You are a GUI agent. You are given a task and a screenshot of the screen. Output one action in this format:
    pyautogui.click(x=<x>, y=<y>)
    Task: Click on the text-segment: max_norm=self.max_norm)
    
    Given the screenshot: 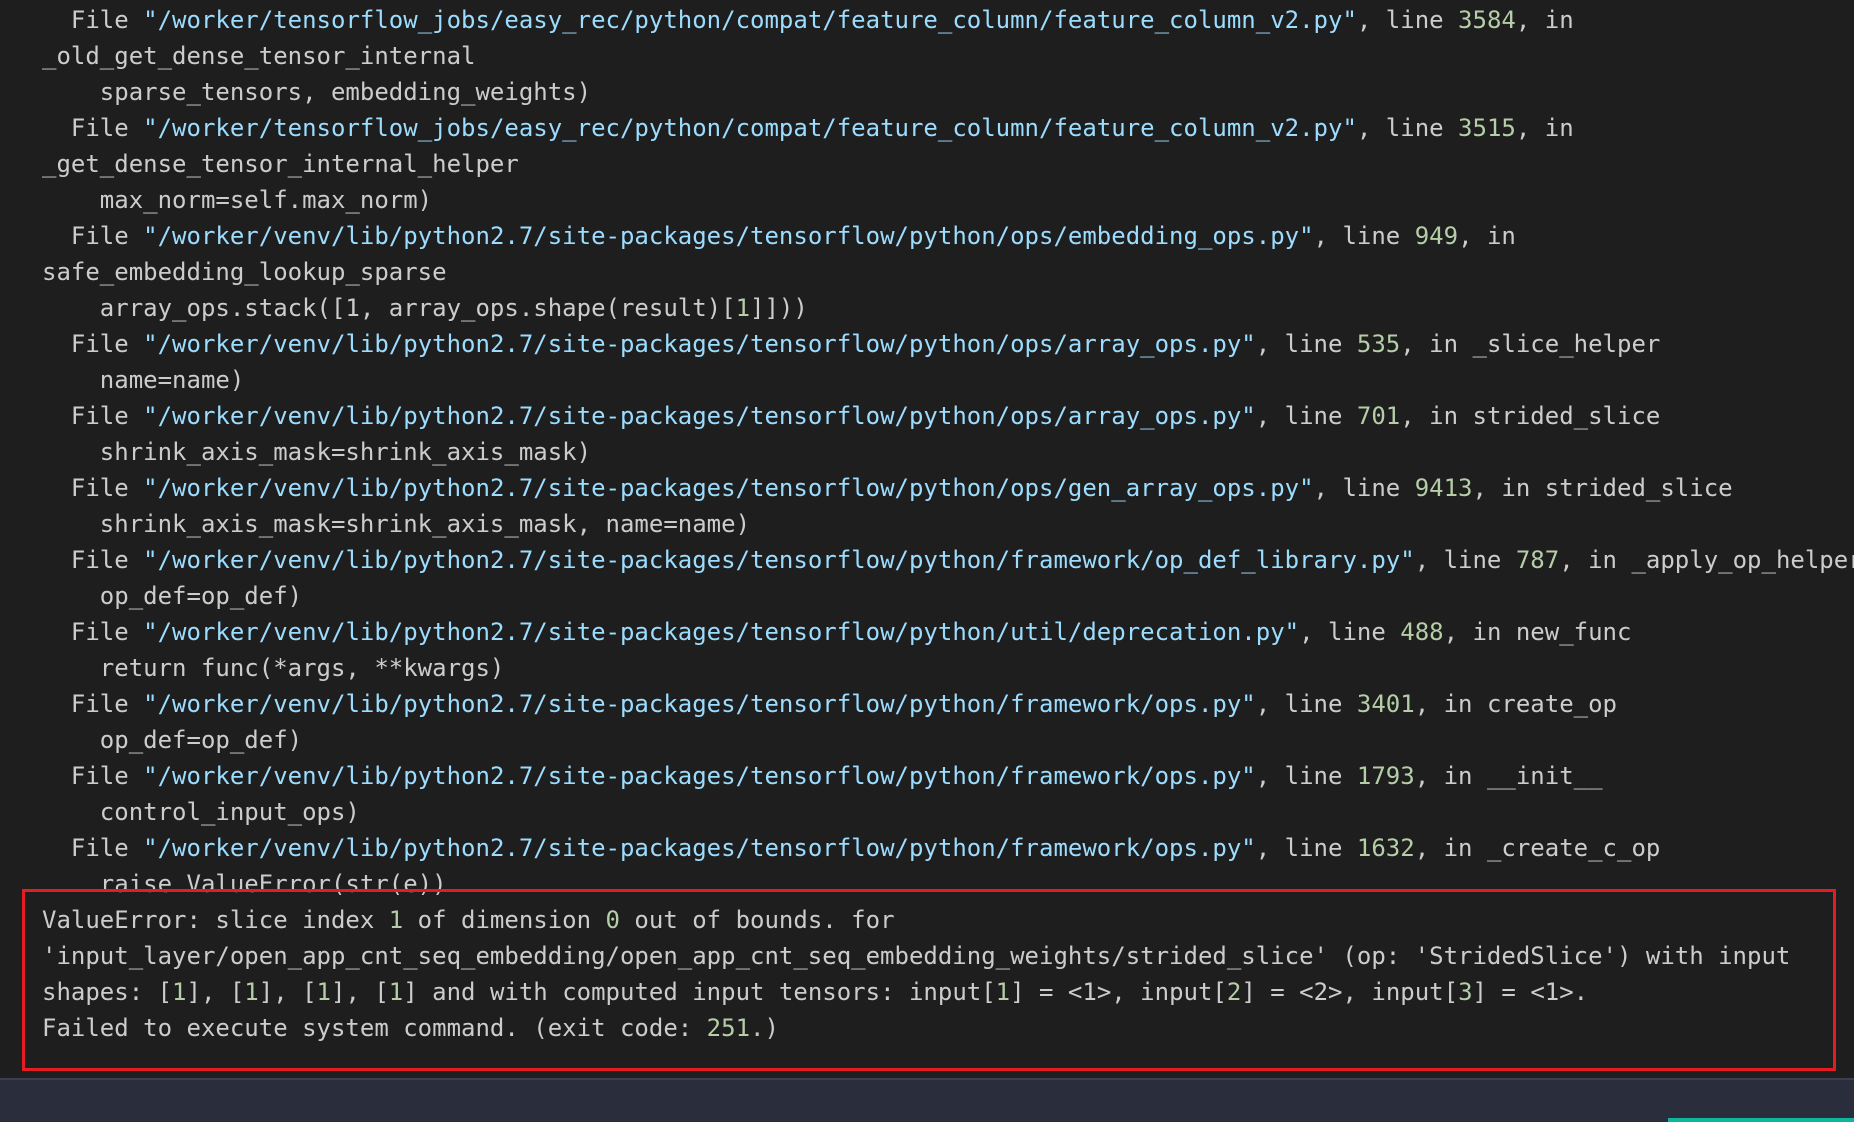 What is the action you would take?
    pyautogui.click(x=237, y=200)
    